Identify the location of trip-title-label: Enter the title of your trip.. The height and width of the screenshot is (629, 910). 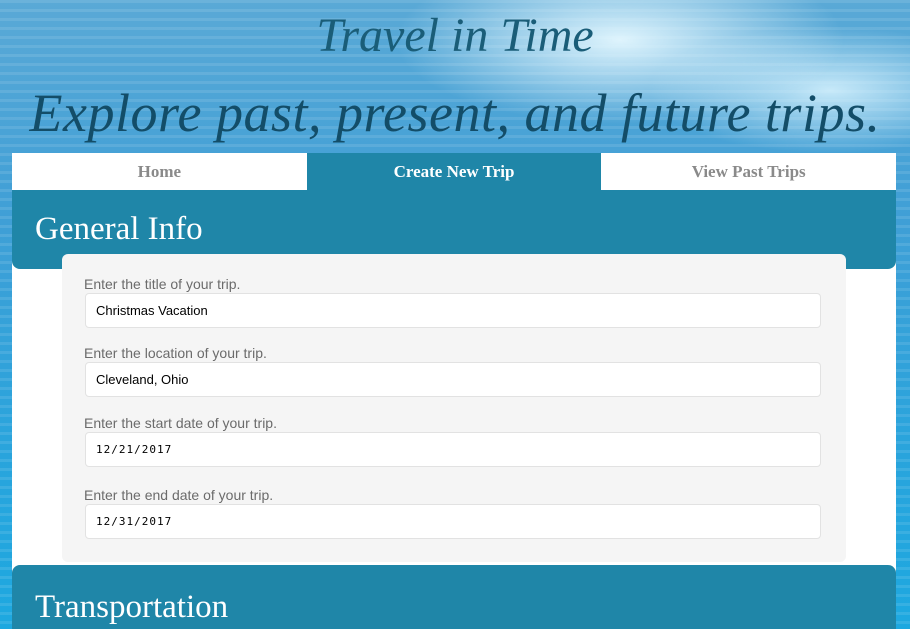
(162, 284).